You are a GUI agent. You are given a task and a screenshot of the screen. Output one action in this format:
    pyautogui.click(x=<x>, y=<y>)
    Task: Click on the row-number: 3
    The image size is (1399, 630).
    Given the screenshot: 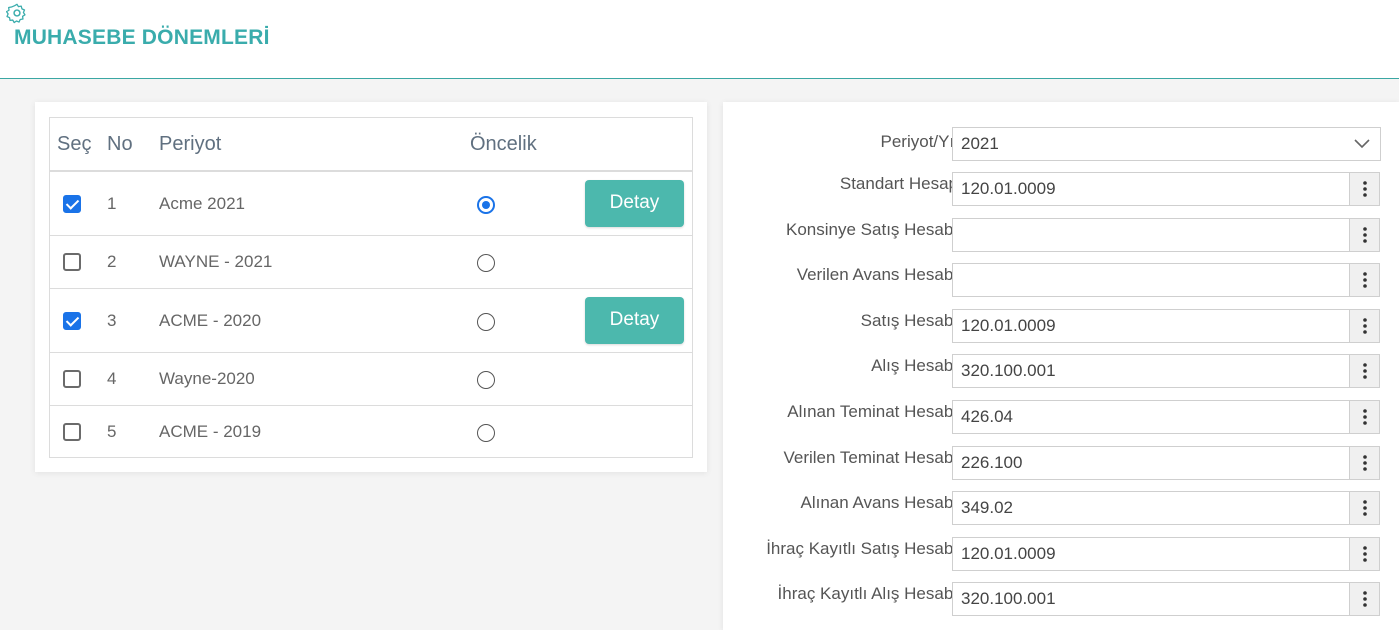 What is the action you would take?
    pyautogui.click(x=112, y=320)
    